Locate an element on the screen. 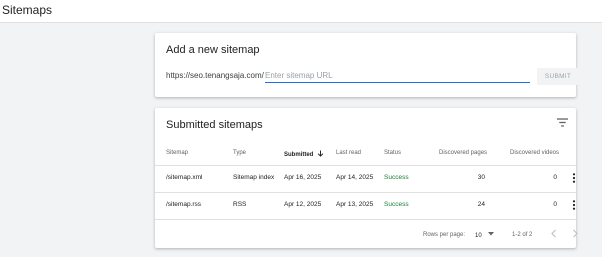 The width and height of the screenshot is (602, 257). sitemap-url-input is located at coordinates (397, 75).